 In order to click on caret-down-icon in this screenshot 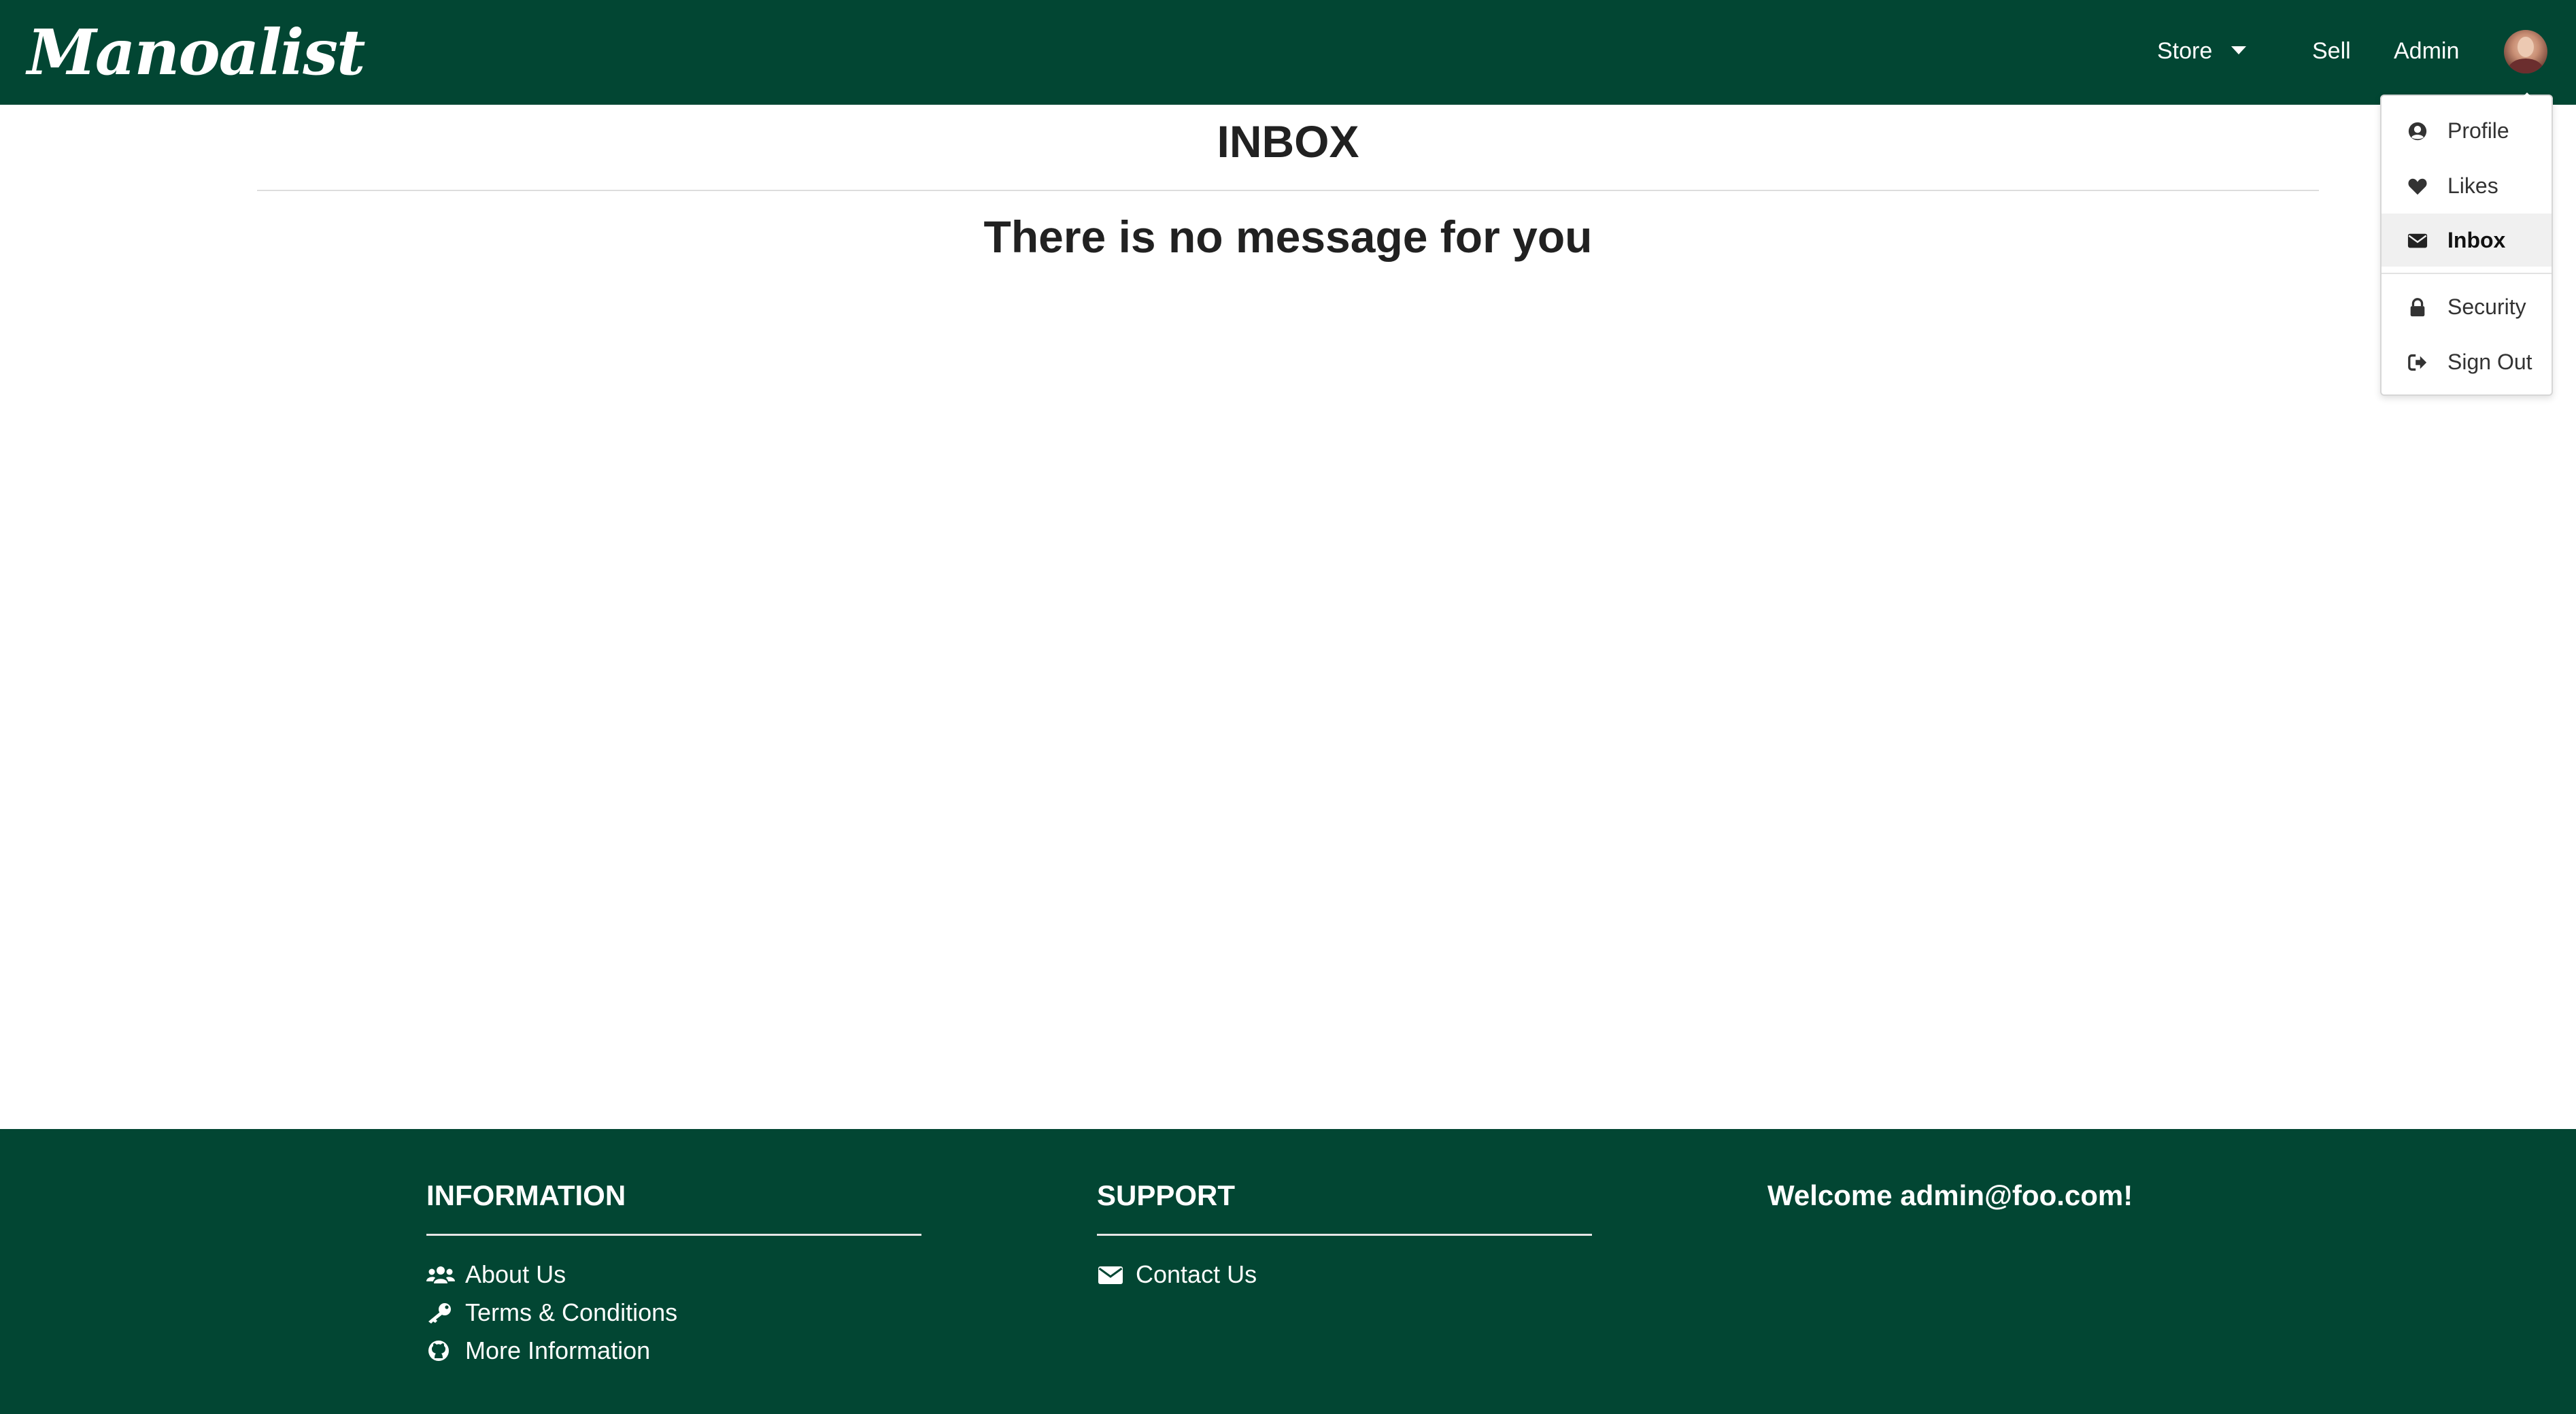, I will do `click(2239, 50)`.